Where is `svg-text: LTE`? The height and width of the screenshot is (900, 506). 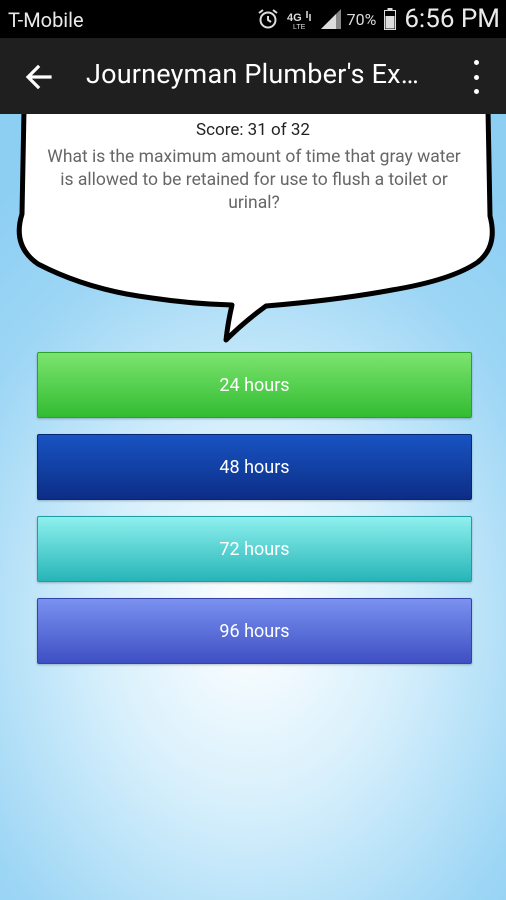
svg-text: LTE is located at coordinates (299, 27).